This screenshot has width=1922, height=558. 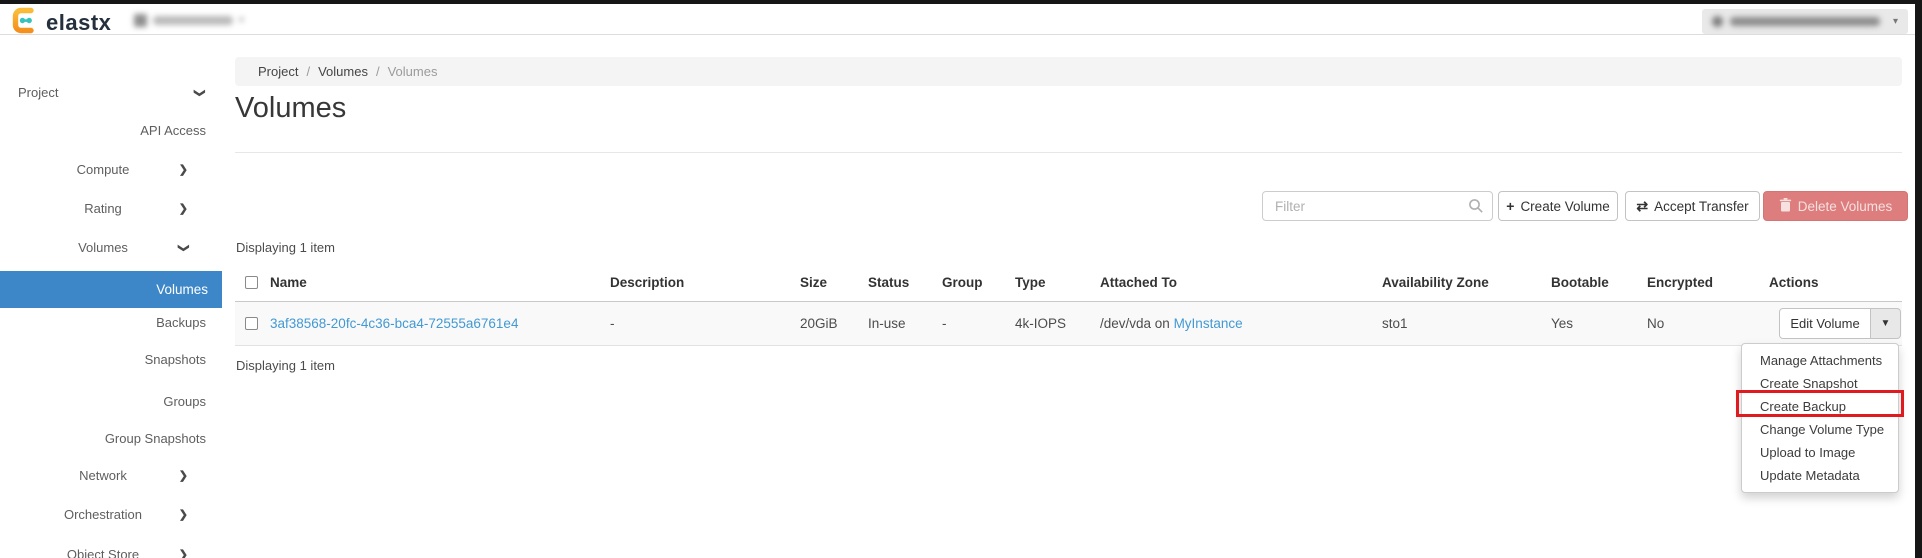 I want to click on user-menu-redacted: ▾, so click(x=1805, y=21).